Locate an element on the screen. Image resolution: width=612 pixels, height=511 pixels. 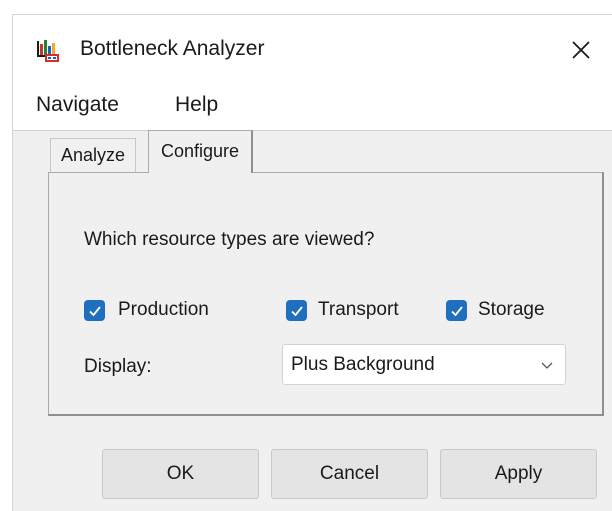
production-checkbox is located at coordinates (94, 310).